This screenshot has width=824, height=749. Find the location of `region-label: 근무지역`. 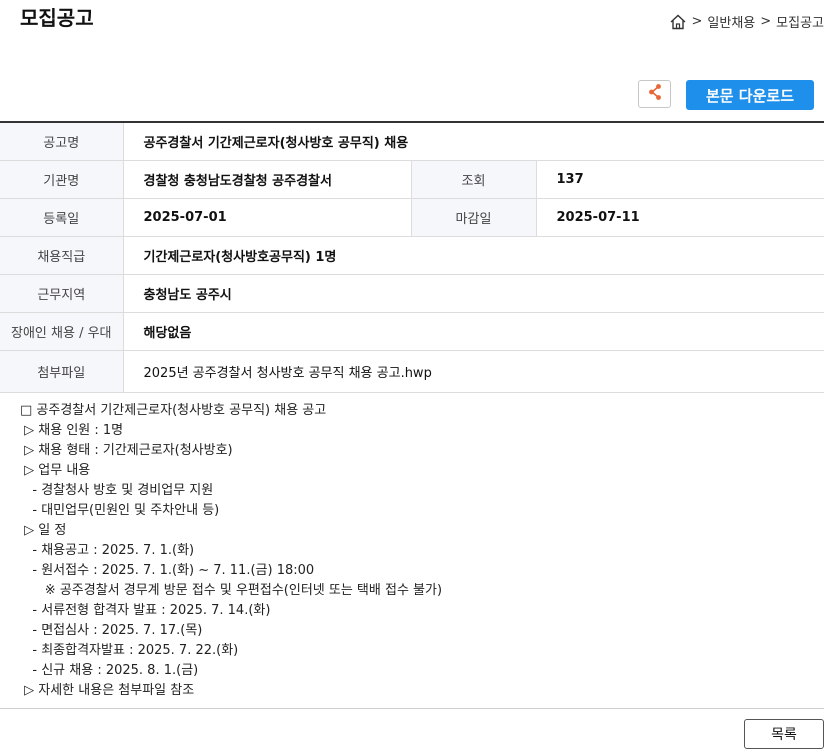

region-label: 근무지역 is located at coordinates (62, 293).